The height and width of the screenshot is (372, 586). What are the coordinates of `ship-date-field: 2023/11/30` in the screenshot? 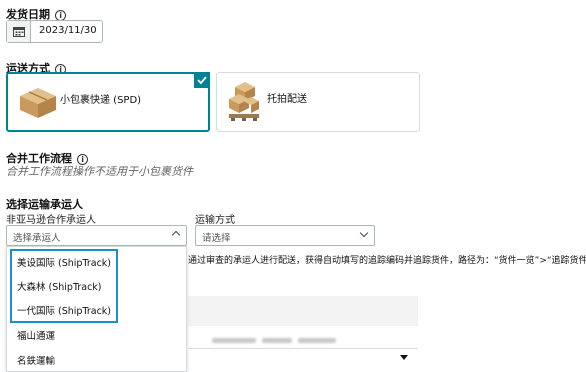 It's located at (54, 31).